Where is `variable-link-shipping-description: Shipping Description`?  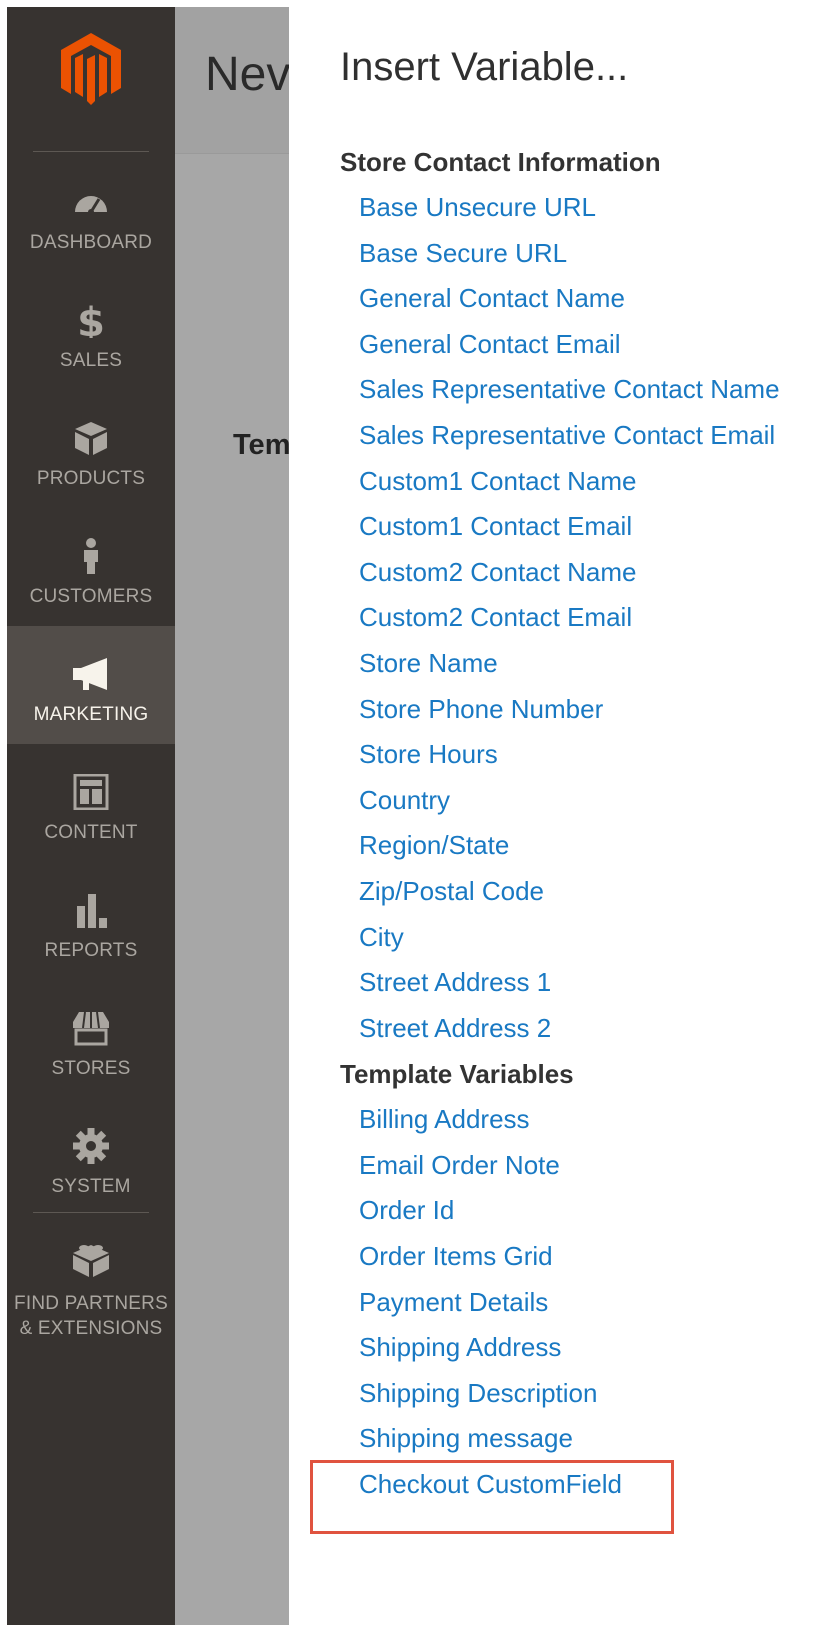 variable-link-shipping-description: Shipping Description is located at coordinates (580, 1394).